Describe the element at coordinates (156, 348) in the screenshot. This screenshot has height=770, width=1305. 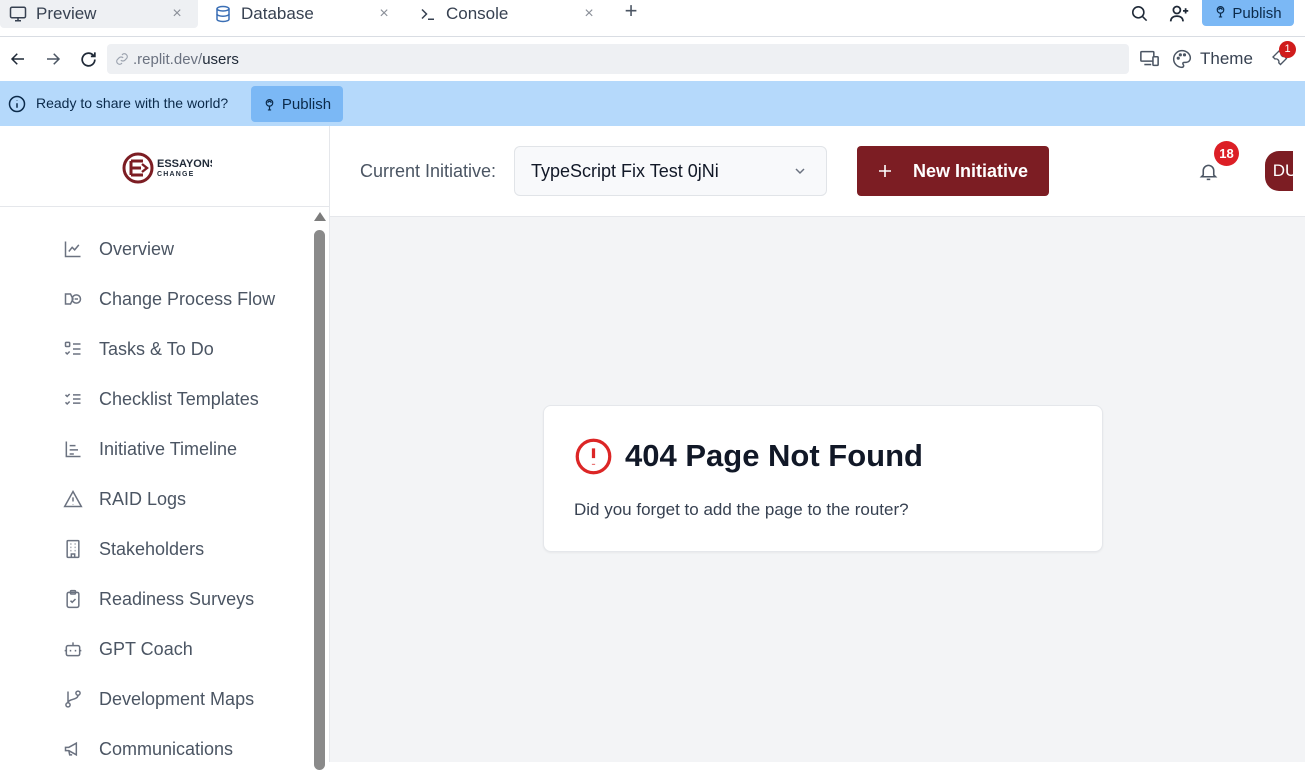
I see `sidebar-item-label: Tasks & To Do` at that location.